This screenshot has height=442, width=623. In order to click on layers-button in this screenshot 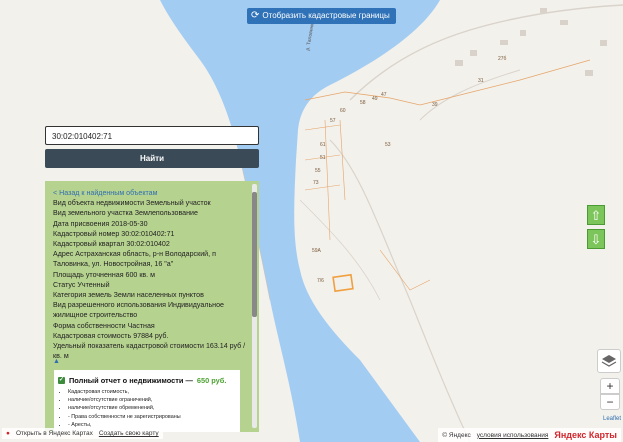, I will do `click(609, 361)`.